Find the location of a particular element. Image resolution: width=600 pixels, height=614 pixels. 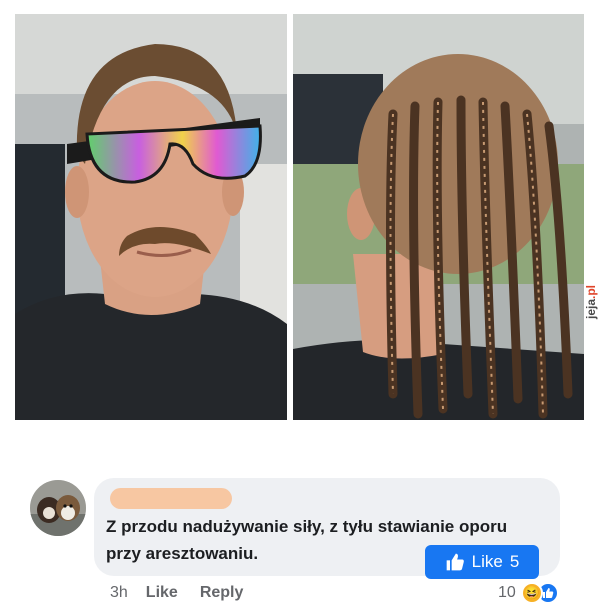

like-count-chip: Like 5 is located at coordinates (482, 562).